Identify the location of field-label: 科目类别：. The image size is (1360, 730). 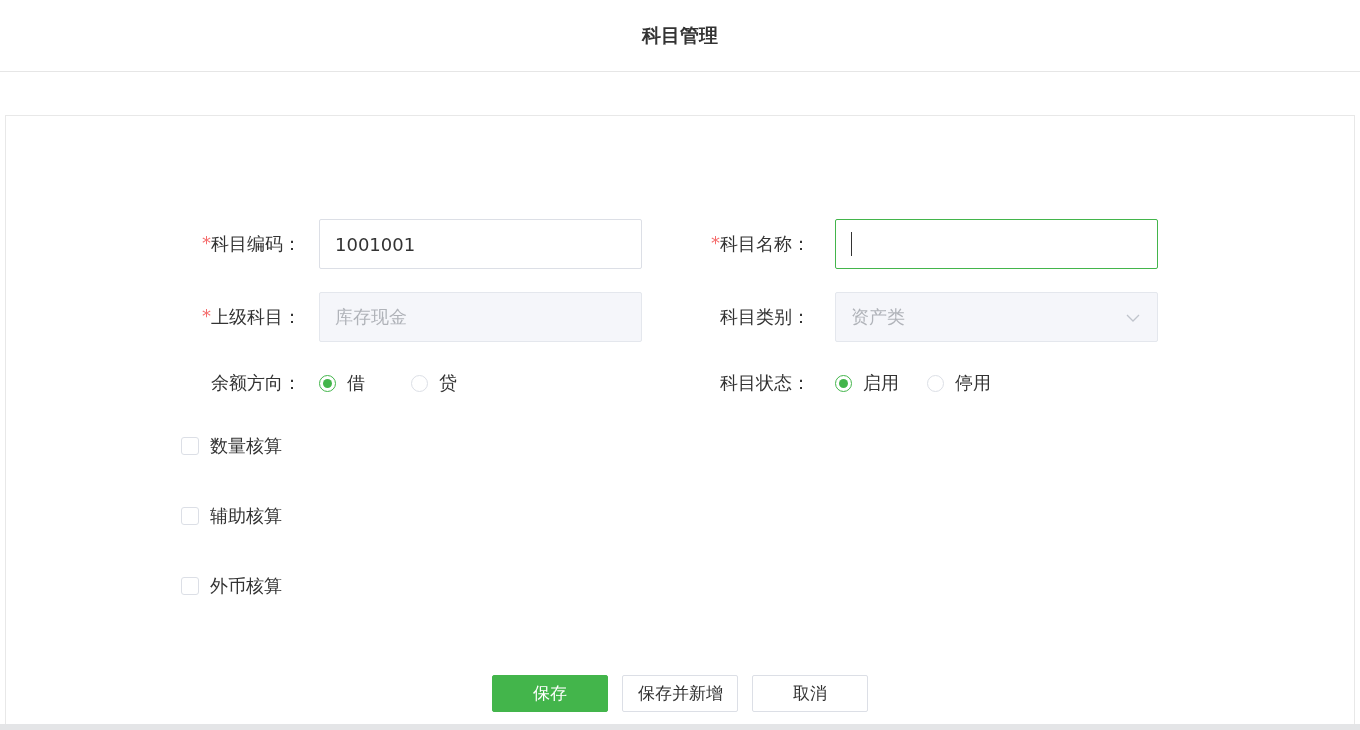
(765, 317).